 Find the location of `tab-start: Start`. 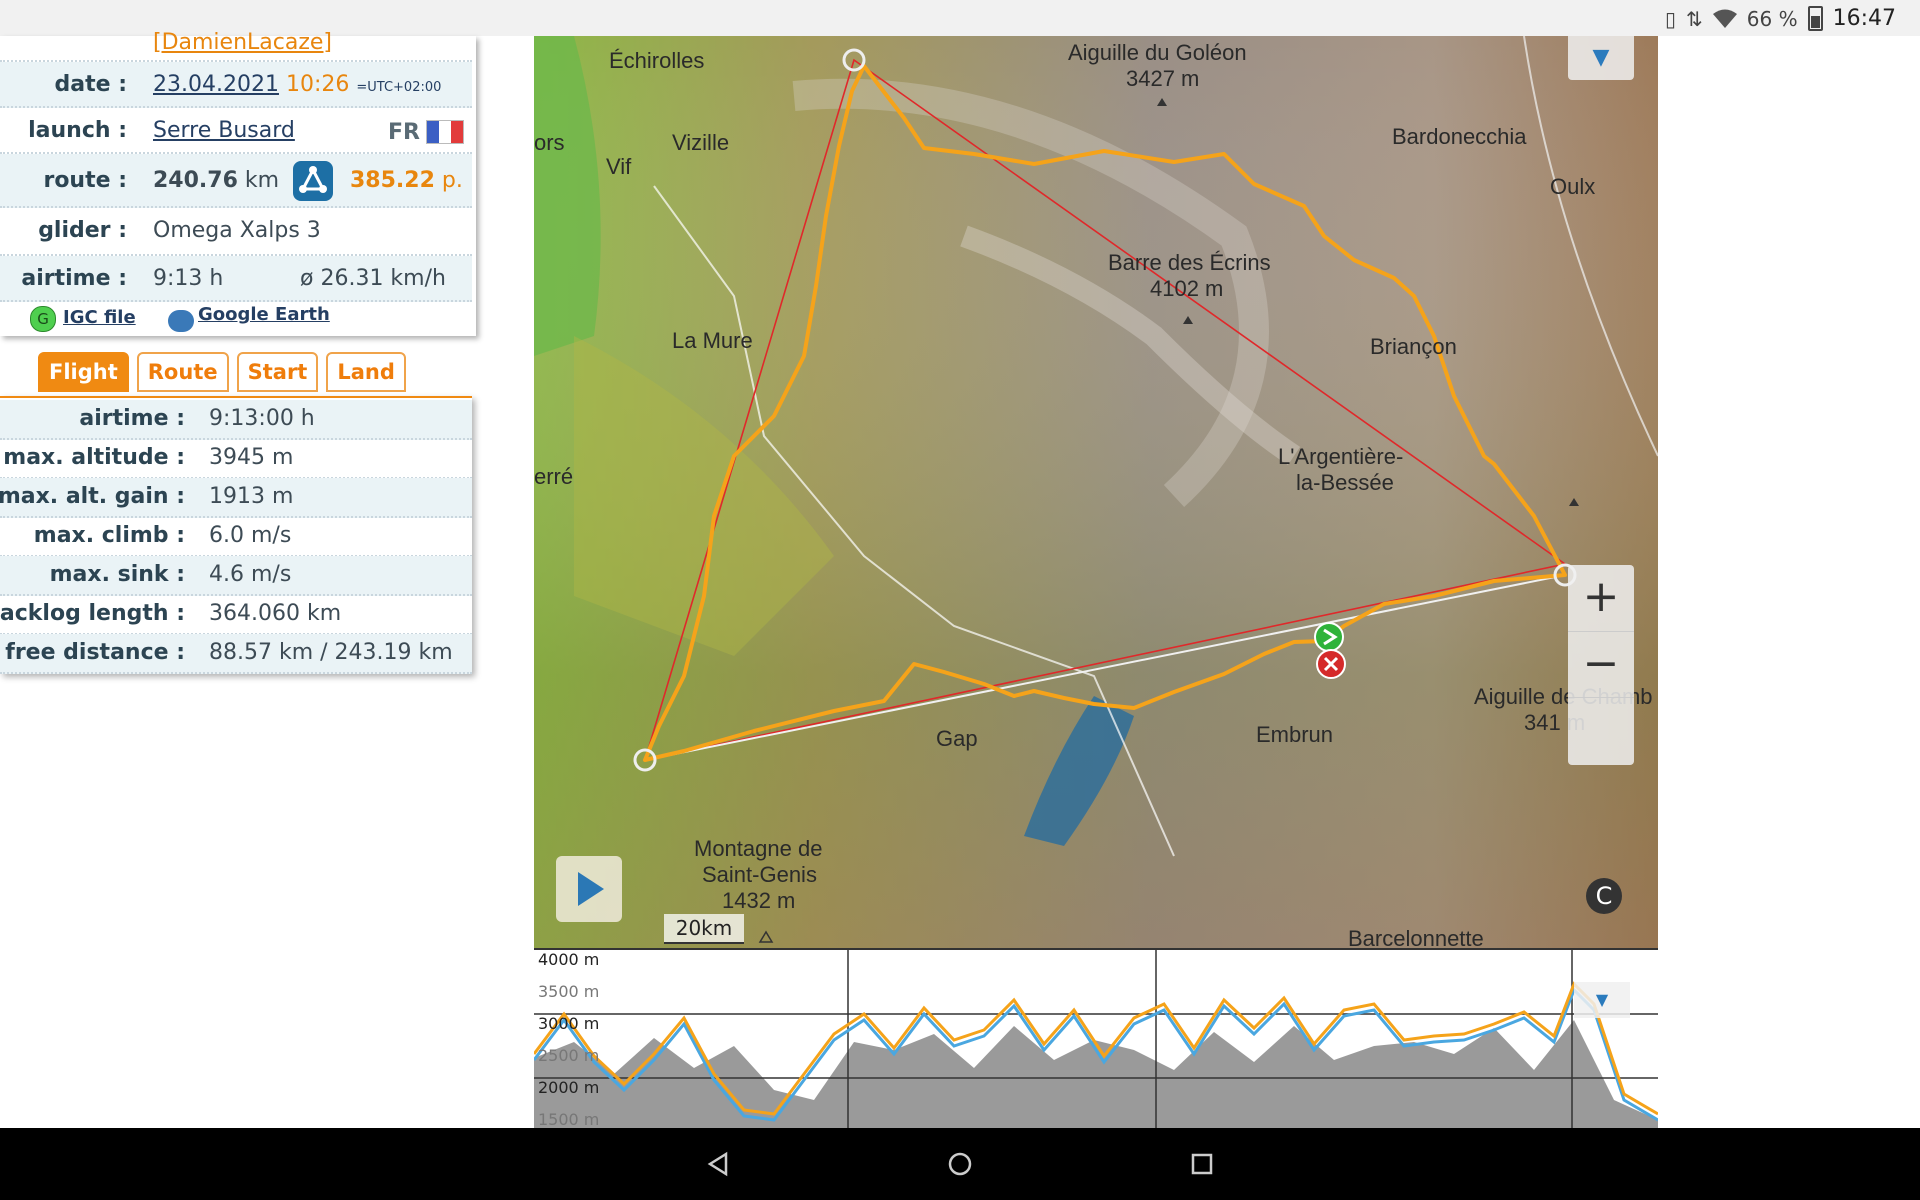

tab-start: Start is located at coordinates (277, 372).